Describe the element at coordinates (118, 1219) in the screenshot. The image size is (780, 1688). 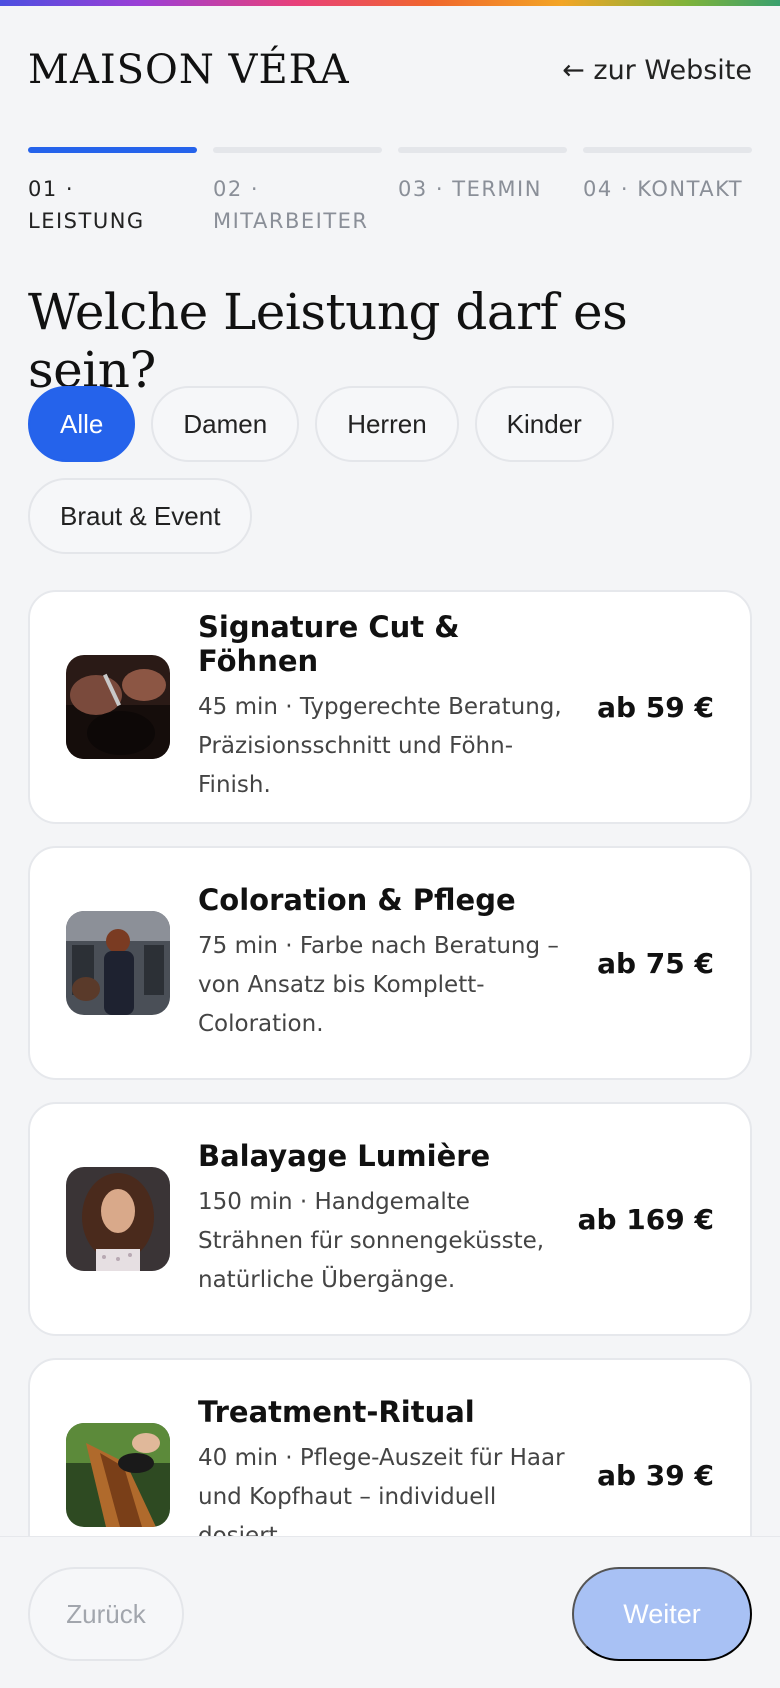
I see `portrait-photo` at that location.